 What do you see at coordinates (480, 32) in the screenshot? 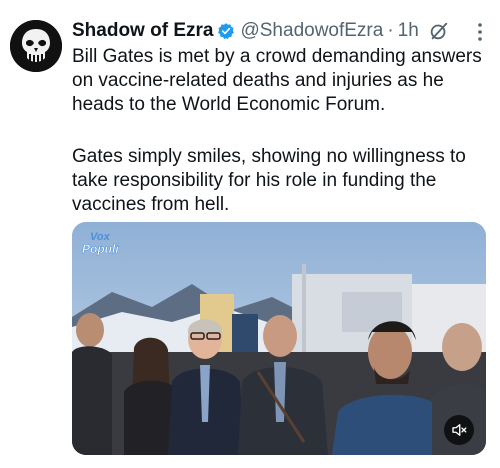
I see `more-options-icon` at bounding box center [480, 32].